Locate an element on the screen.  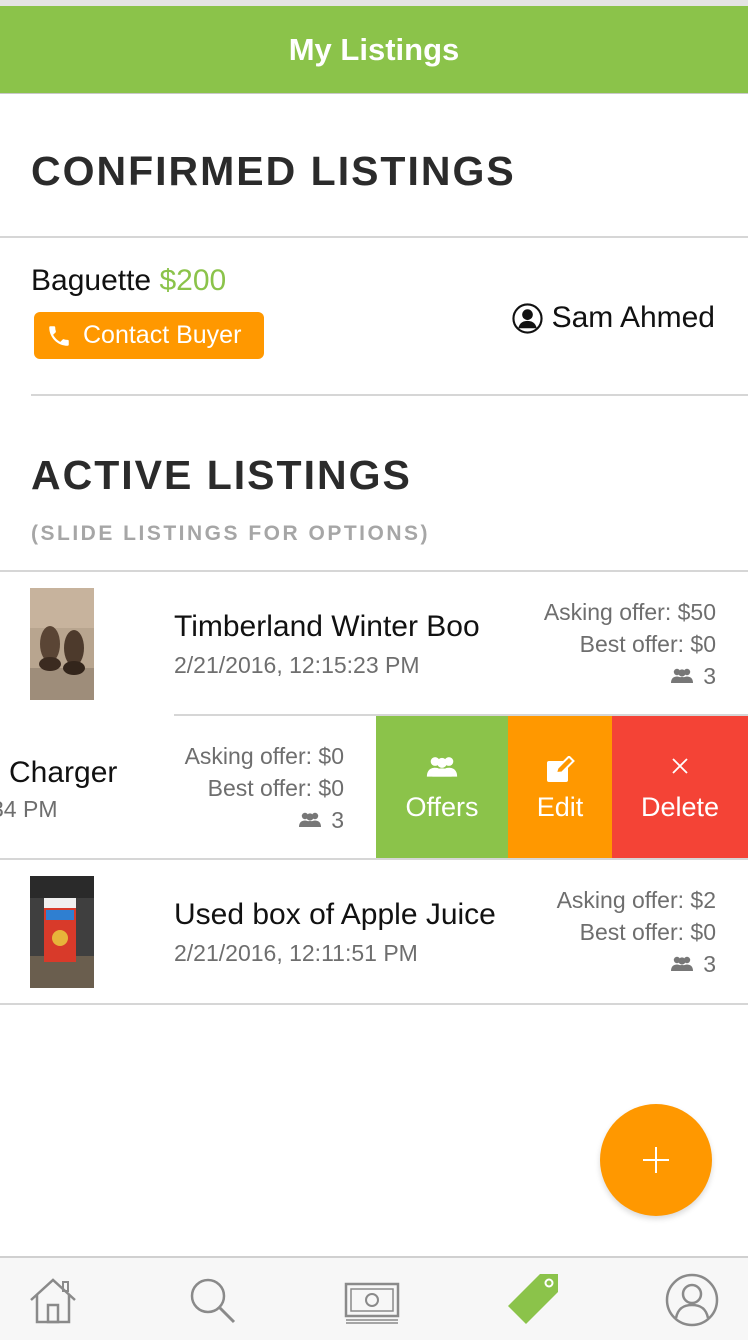
phone-icon is located at coordinates (59, 335).